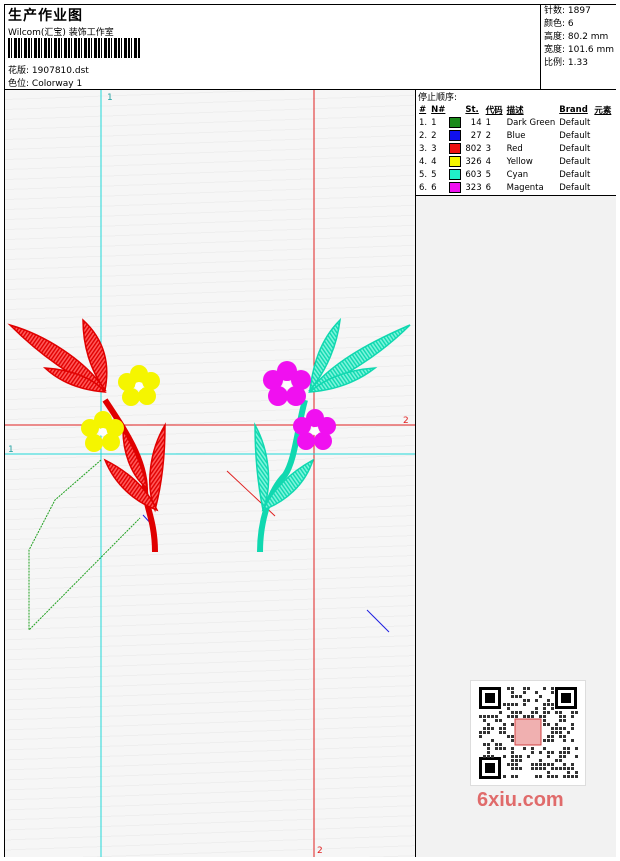  I want to click on row-needle: 1, so click(434, 122).